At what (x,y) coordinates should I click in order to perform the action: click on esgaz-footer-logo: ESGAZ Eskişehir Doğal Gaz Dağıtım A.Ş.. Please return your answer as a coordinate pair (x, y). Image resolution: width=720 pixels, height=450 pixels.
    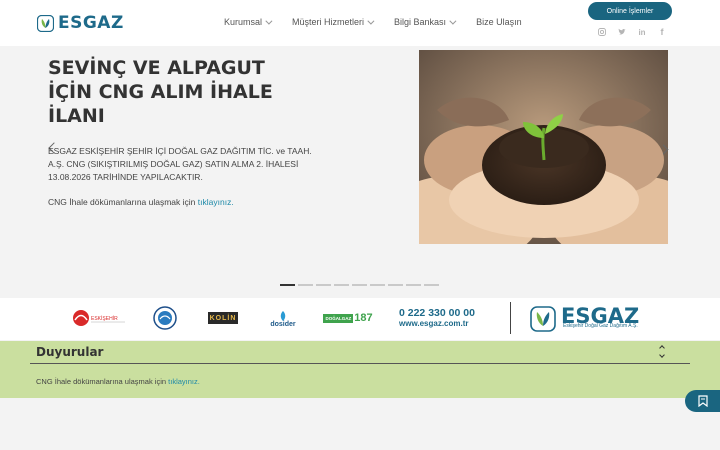
    Looking at the image, I should click on (584, 320).